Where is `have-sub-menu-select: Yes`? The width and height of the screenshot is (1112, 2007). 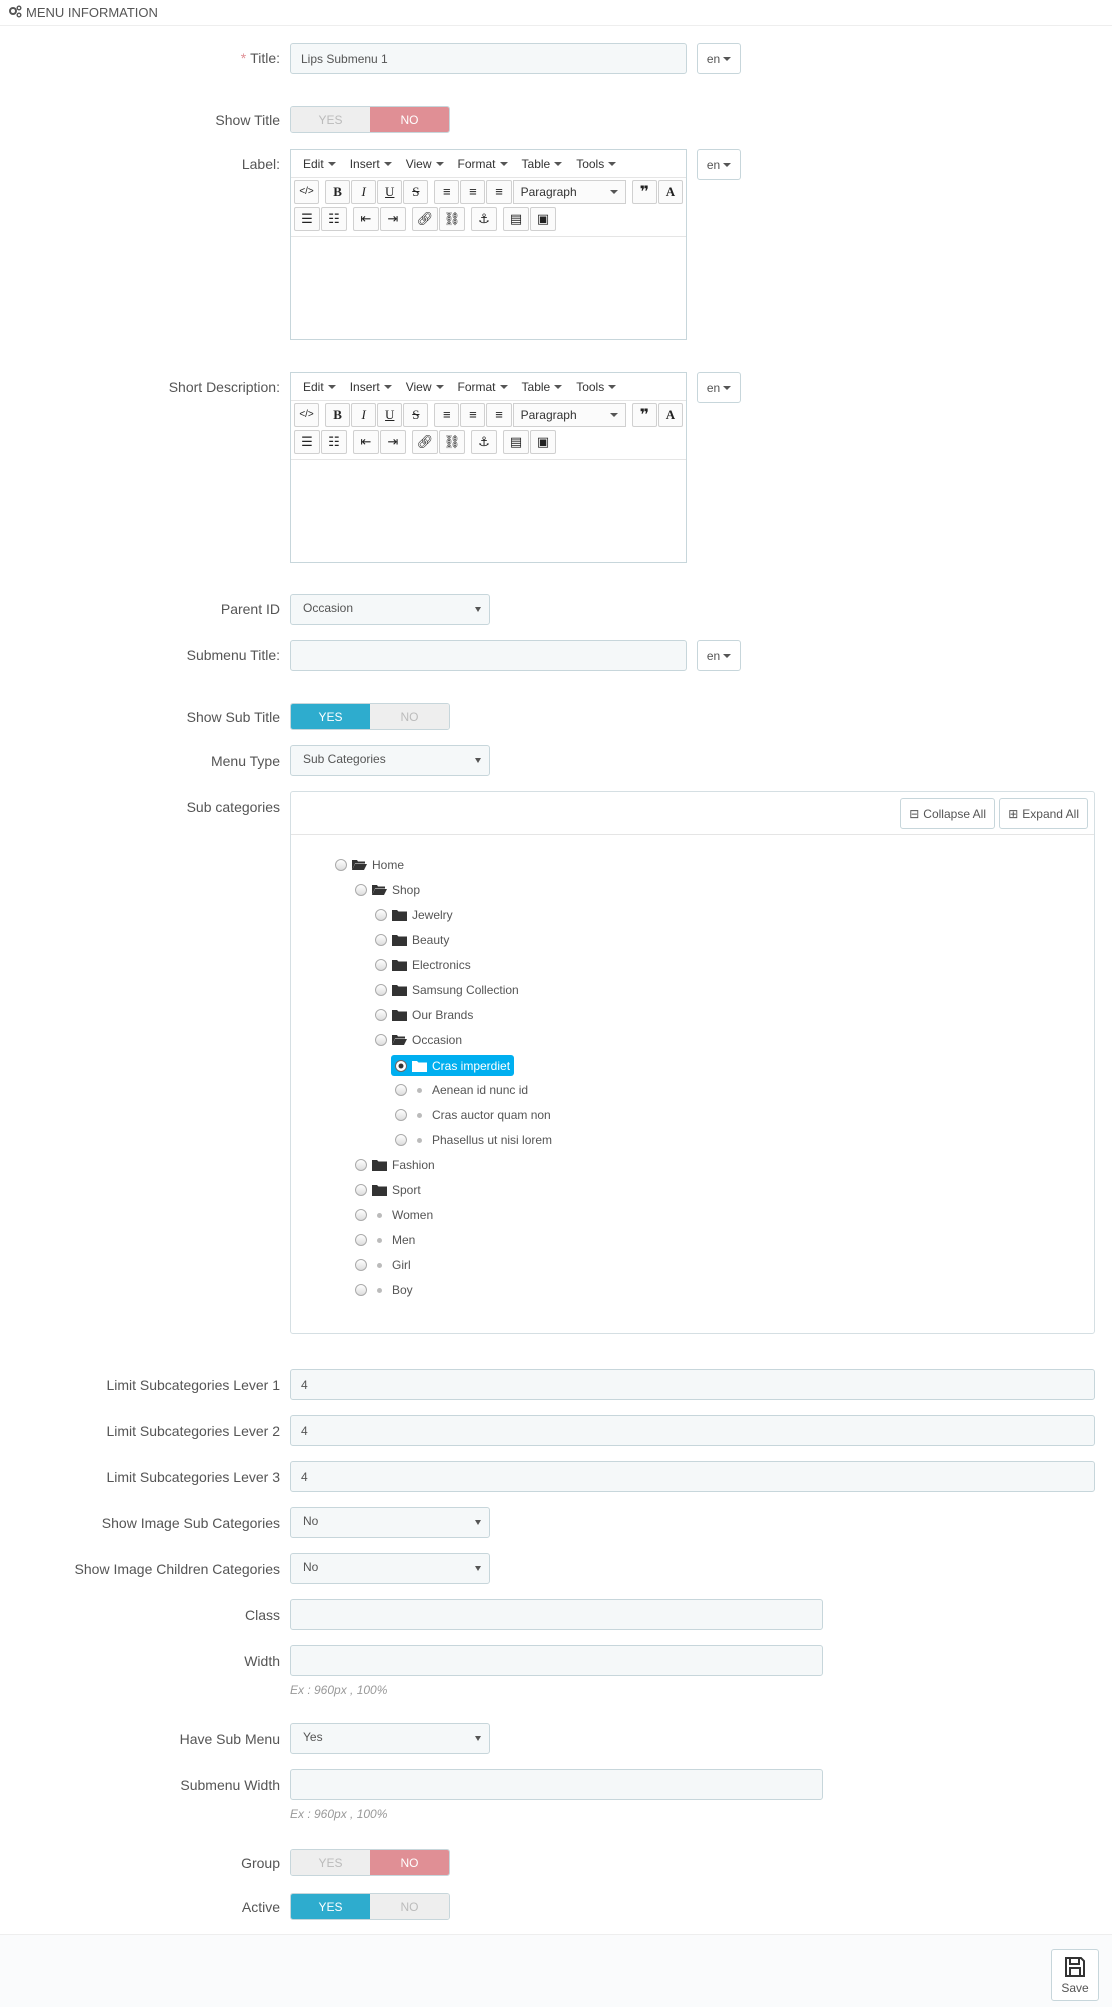
have-sub-menu-select: Yes is located at coordinates (390, 1738).